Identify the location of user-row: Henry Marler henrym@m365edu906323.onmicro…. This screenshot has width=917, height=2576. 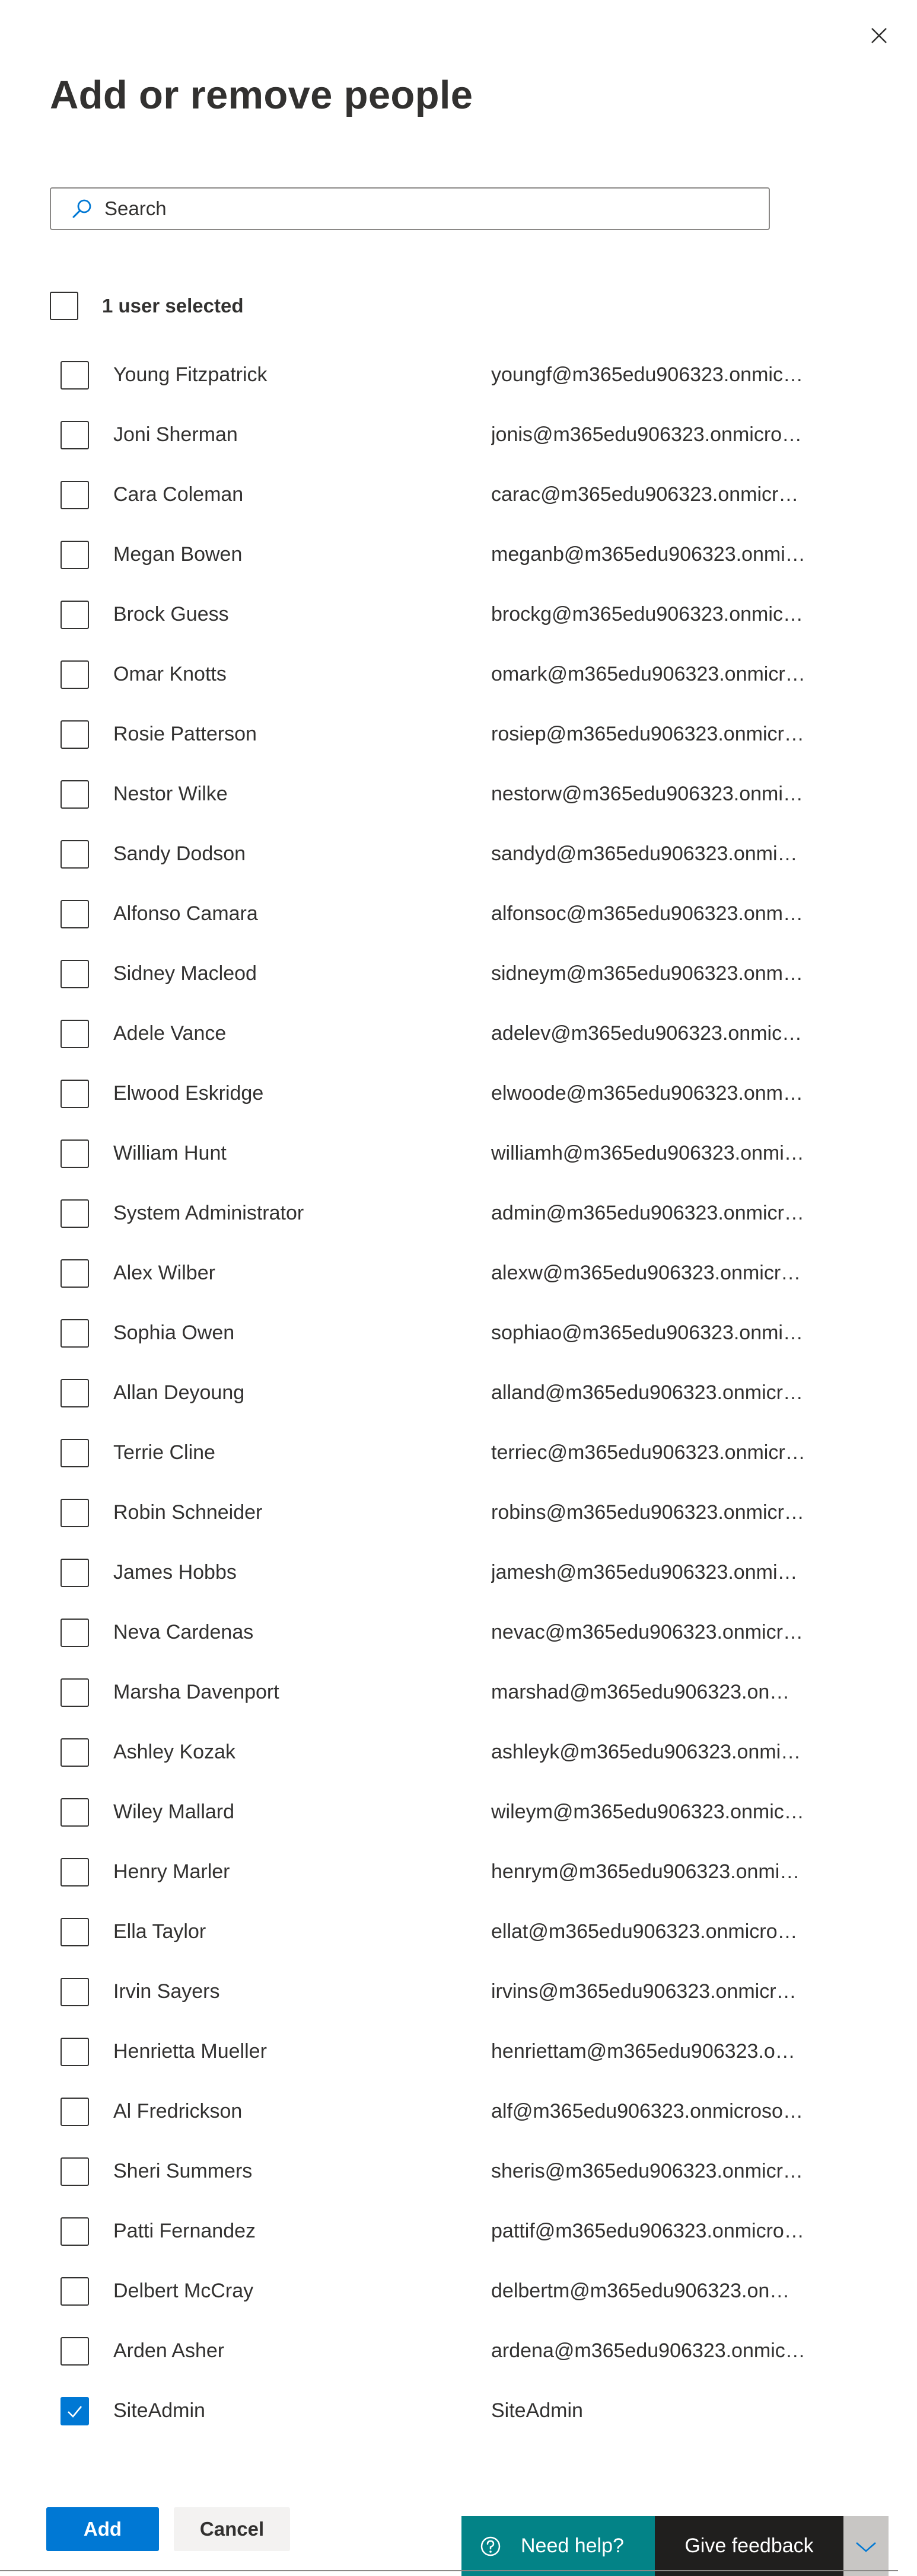
(458, 1873).